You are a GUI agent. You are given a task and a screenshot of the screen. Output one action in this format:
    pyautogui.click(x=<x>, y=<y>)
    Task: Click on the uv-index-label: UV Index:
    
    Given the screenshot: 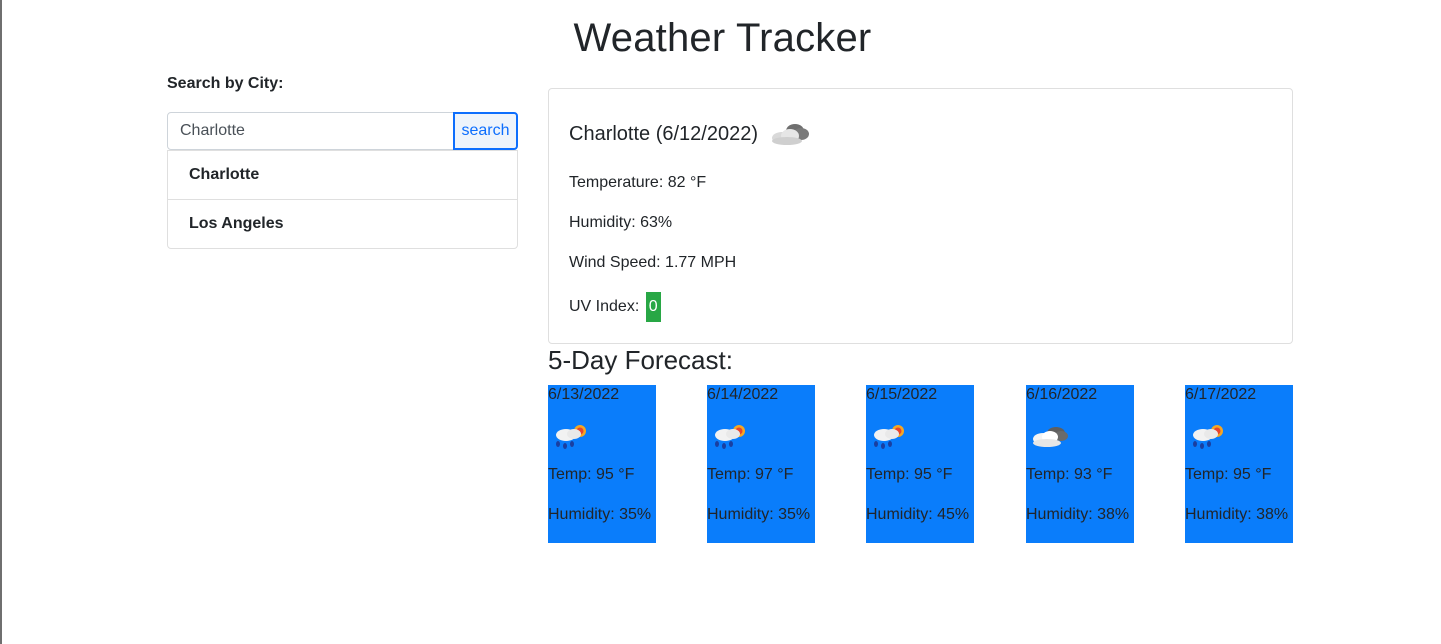 What is the action you would take?
    pyautogui.click(x=604, y=307)
    